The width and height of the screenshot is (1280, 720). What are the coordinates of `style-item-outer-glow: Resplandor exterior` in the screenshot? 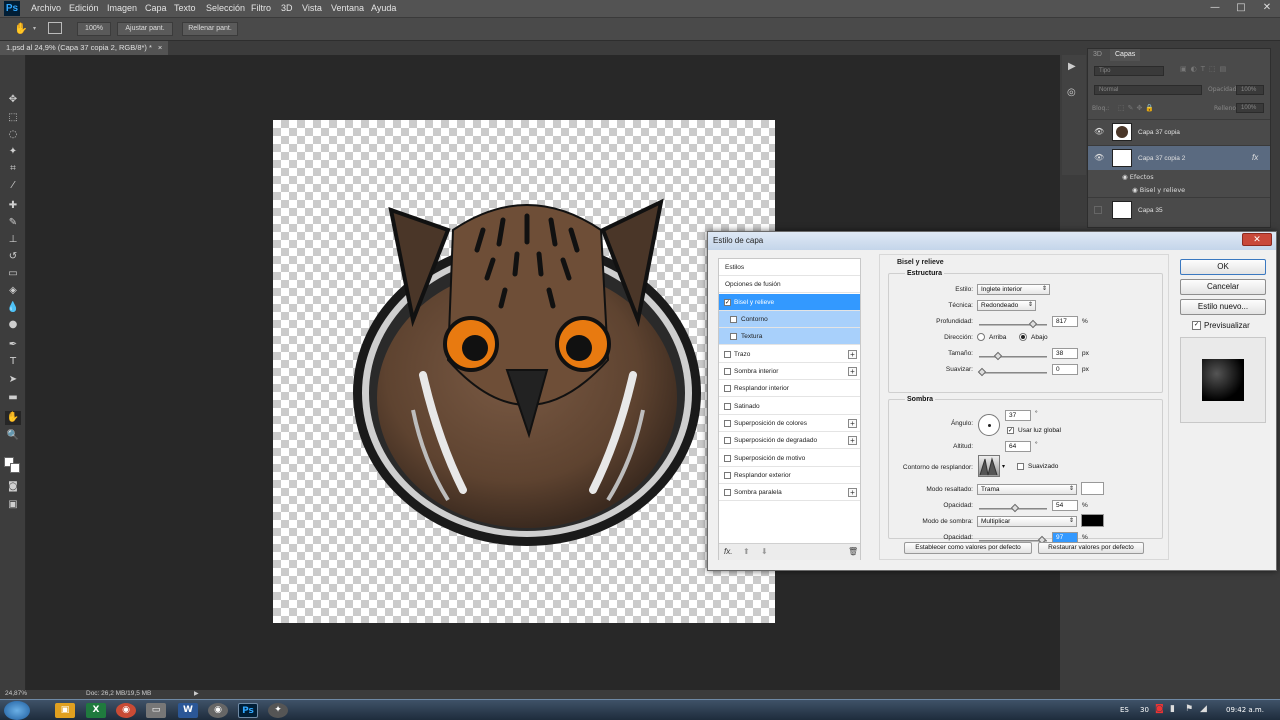 It's located at (789, 475).